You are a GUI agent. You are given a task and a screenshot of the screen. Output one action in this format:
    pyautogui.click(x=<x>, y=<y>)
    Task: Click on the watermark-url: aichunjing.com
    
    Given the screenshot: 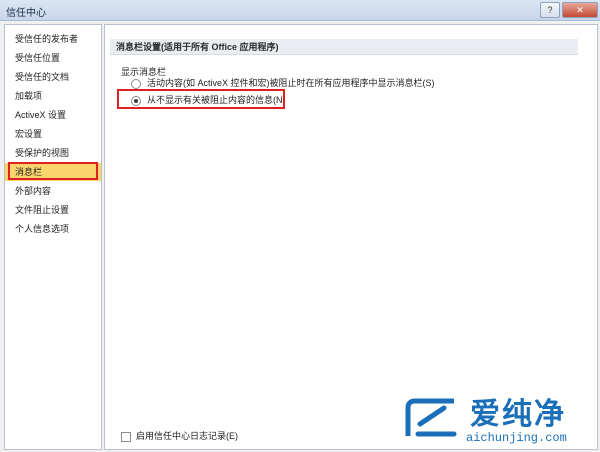 What is the action you would take?
    pyautogui.click(x=516, y=438)
    